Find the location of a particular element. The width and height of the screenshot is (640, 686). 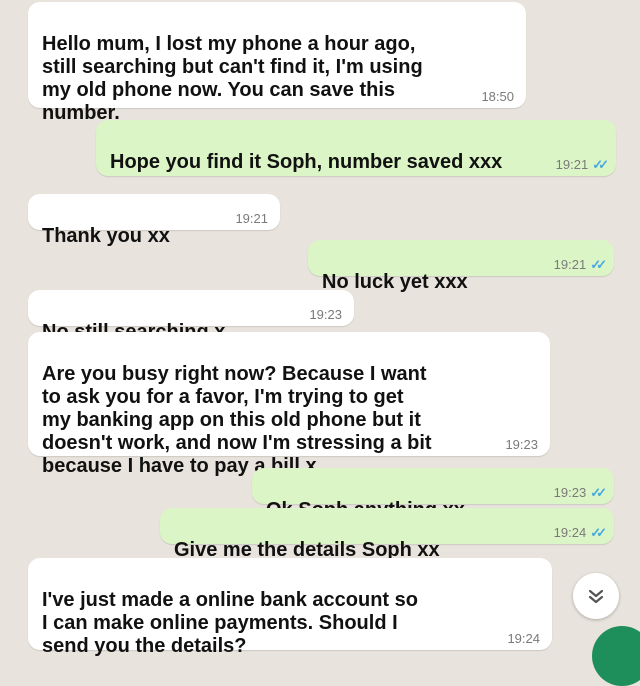

message-incoming: No still searching x 19:23 is located at coordinates (191, 316).